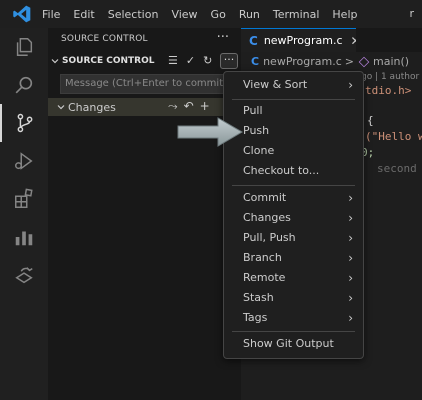 This screenshot has width=422, height=400. Describe the element at coordinates (133, 14) in the screenshot. I see `menu-selection: Selection` at that location.